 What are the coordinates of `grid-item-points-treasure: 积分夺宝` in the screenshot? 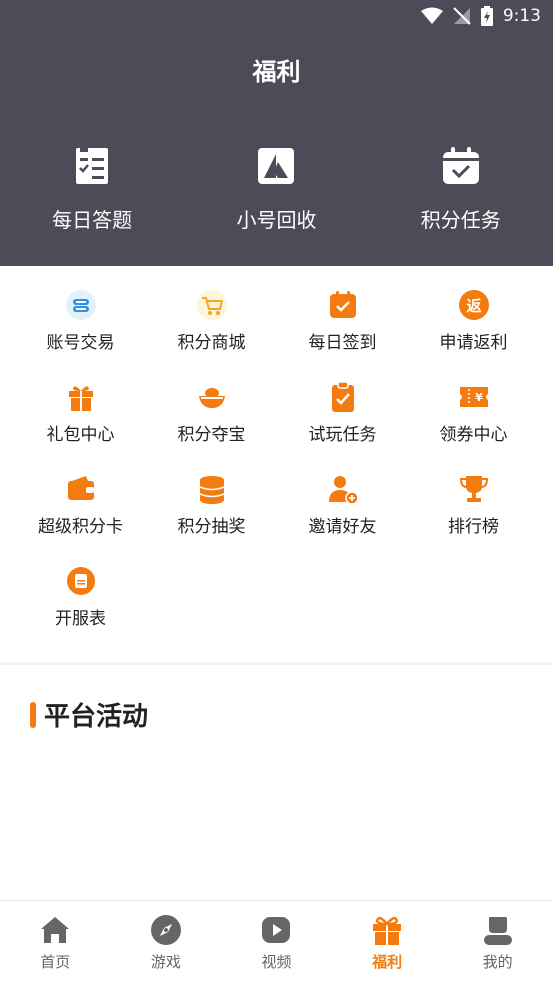 It's located at (211, 426).